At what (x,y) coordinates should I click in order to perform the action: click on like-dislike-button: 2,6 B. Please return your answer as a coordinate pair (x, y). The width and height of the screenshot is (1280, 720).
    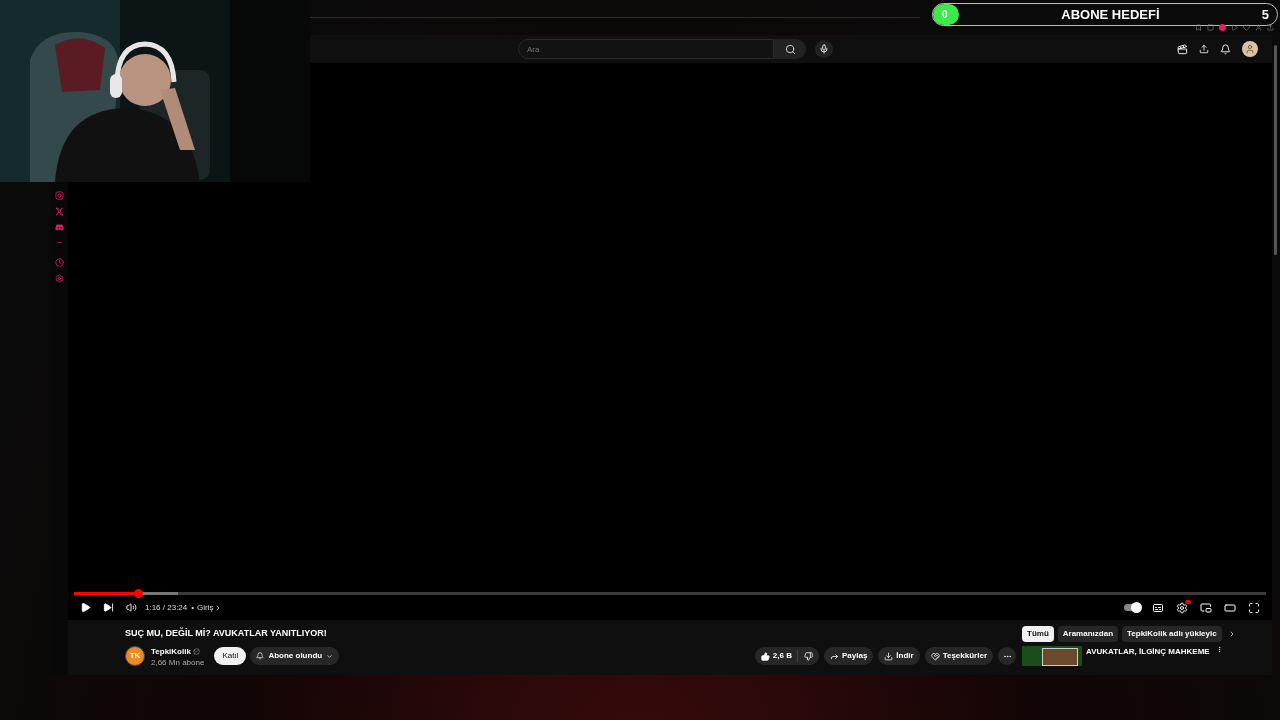
    Looking at the image, I should click on (786, 656).